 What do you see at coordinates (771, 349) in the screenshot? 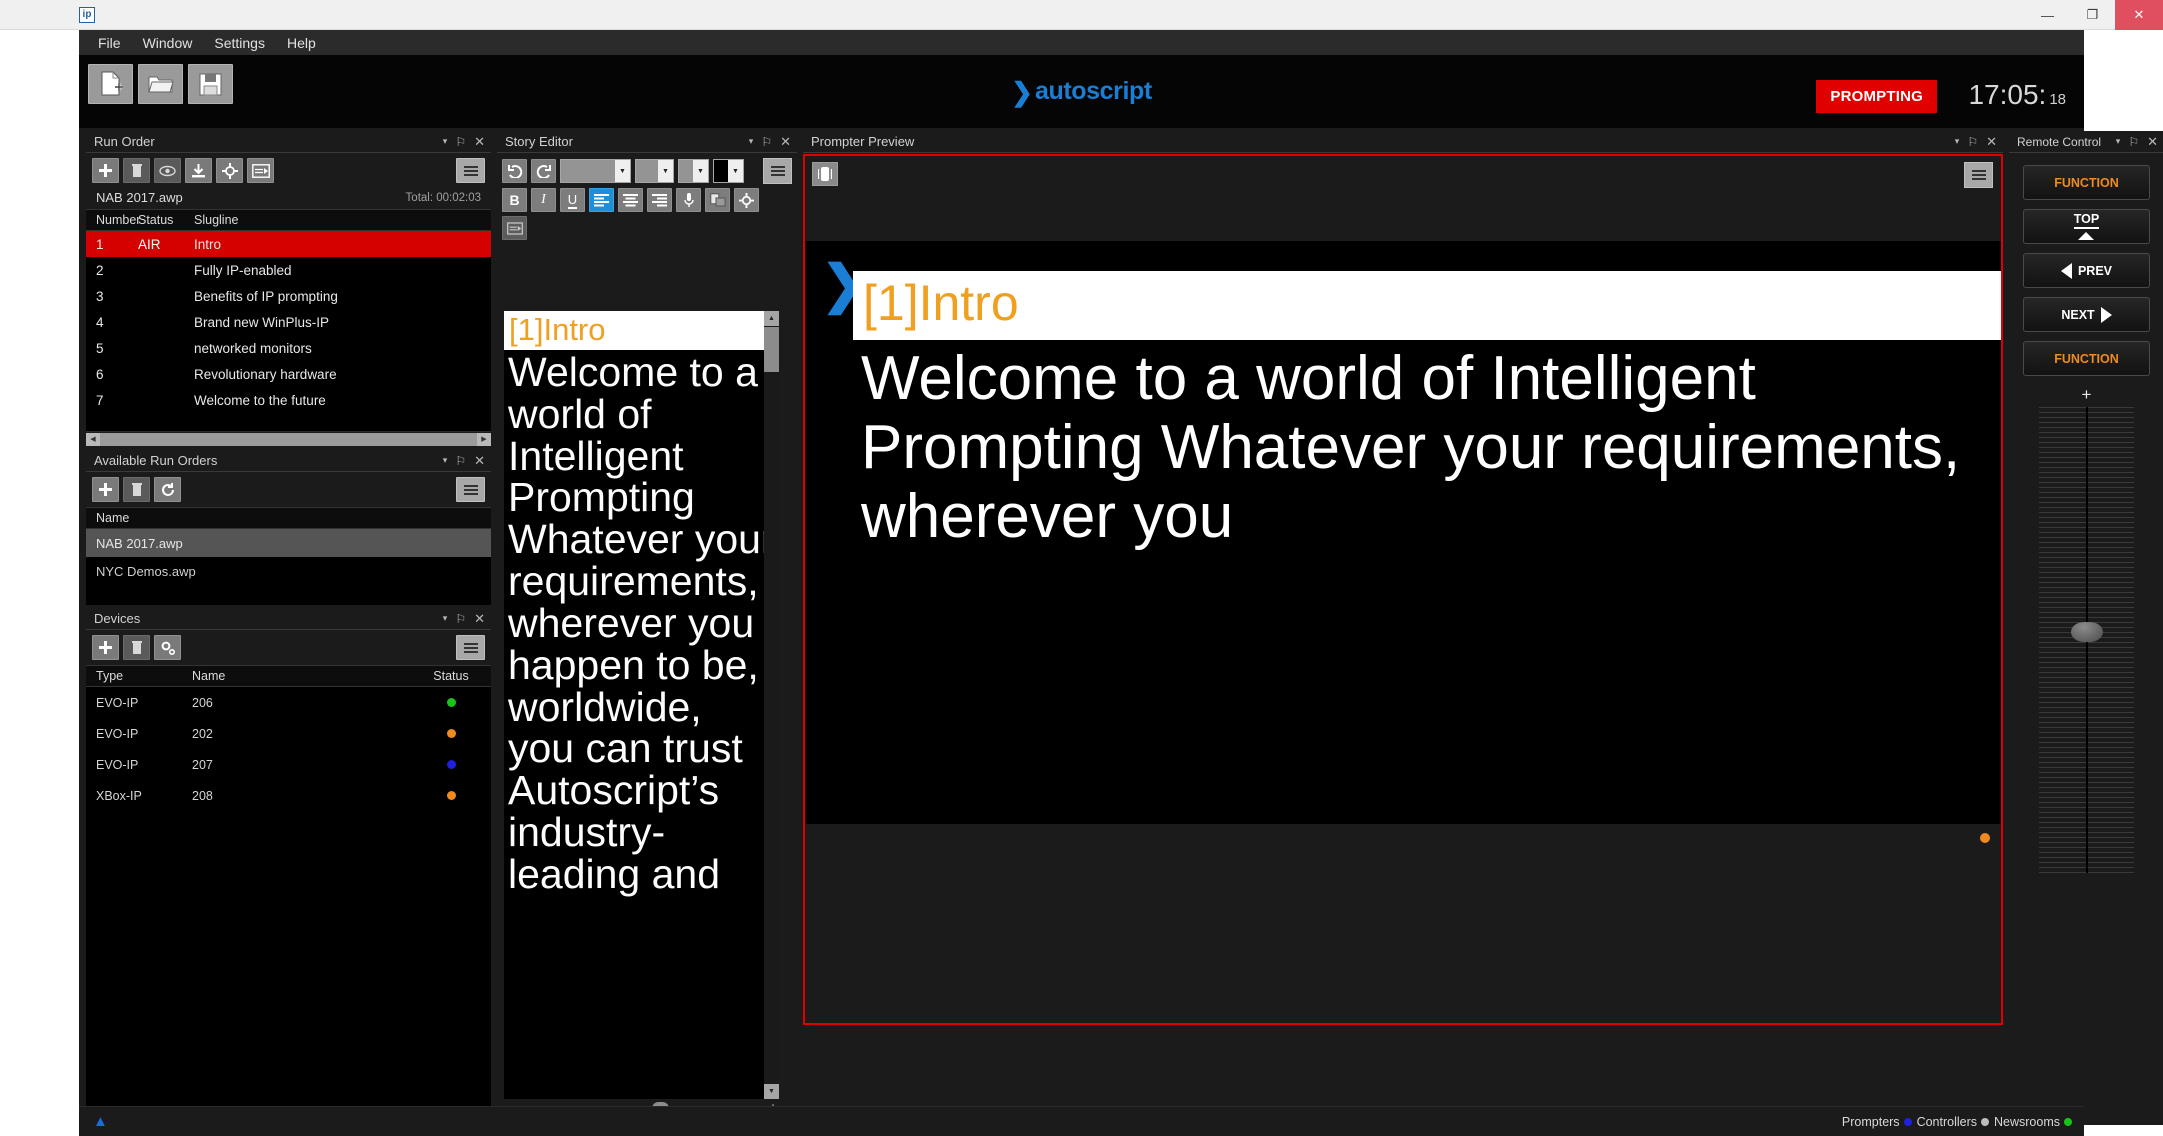
I see `scroll-thumb` at bounding box center [771, 349].